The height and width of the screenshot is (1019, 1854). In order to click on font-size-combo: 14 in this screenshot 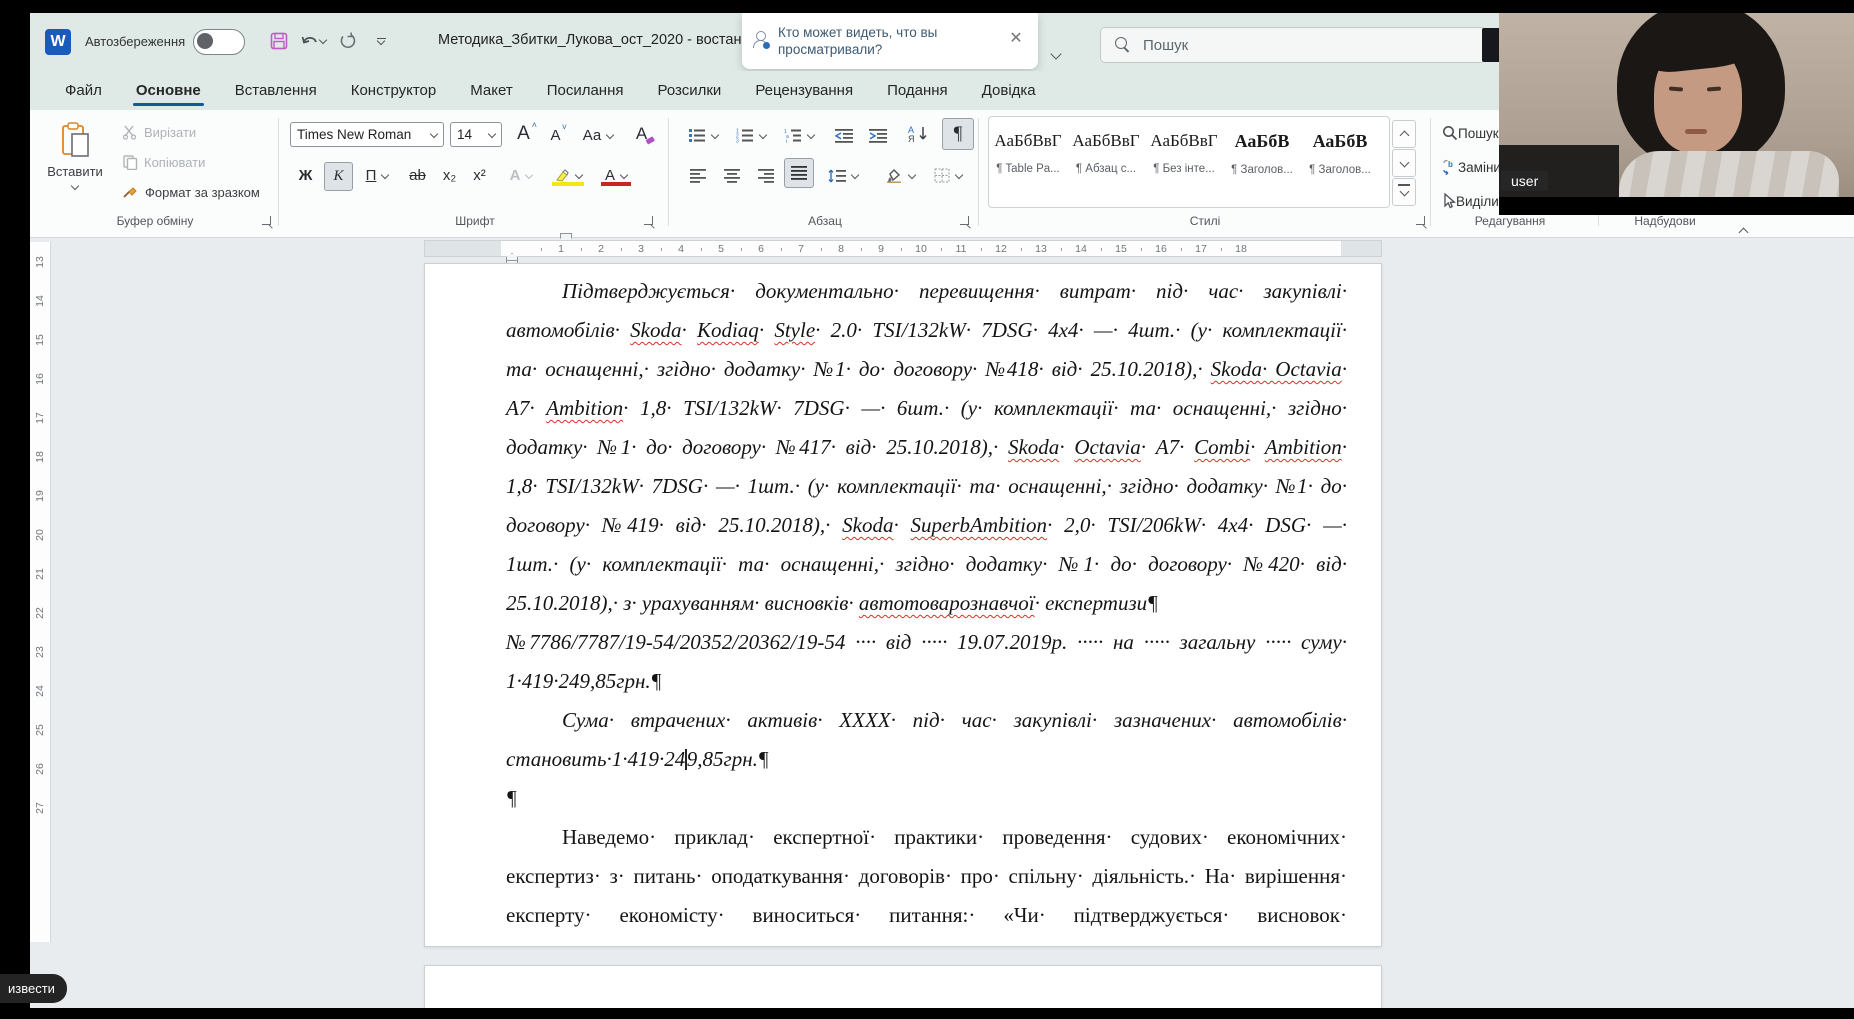, I will do `click(476, 134)`.